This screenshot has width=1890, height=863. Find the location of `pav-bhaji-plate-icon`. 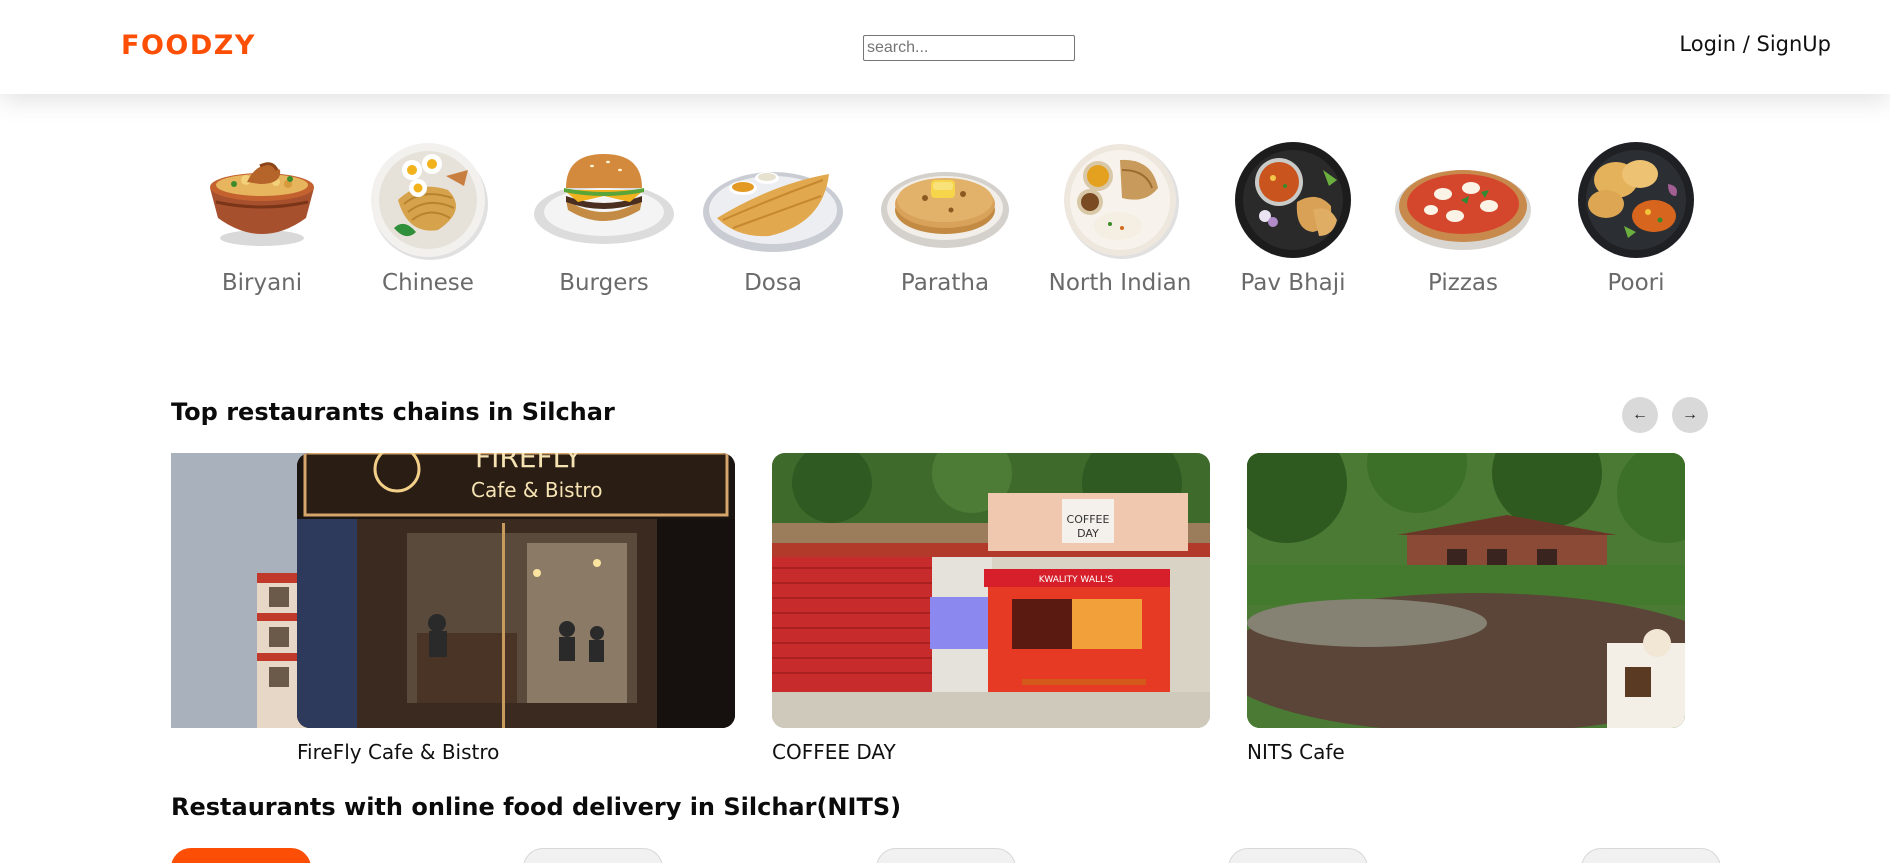

pav-bhaji-plate-icon is located at coordinates (1293, 200).